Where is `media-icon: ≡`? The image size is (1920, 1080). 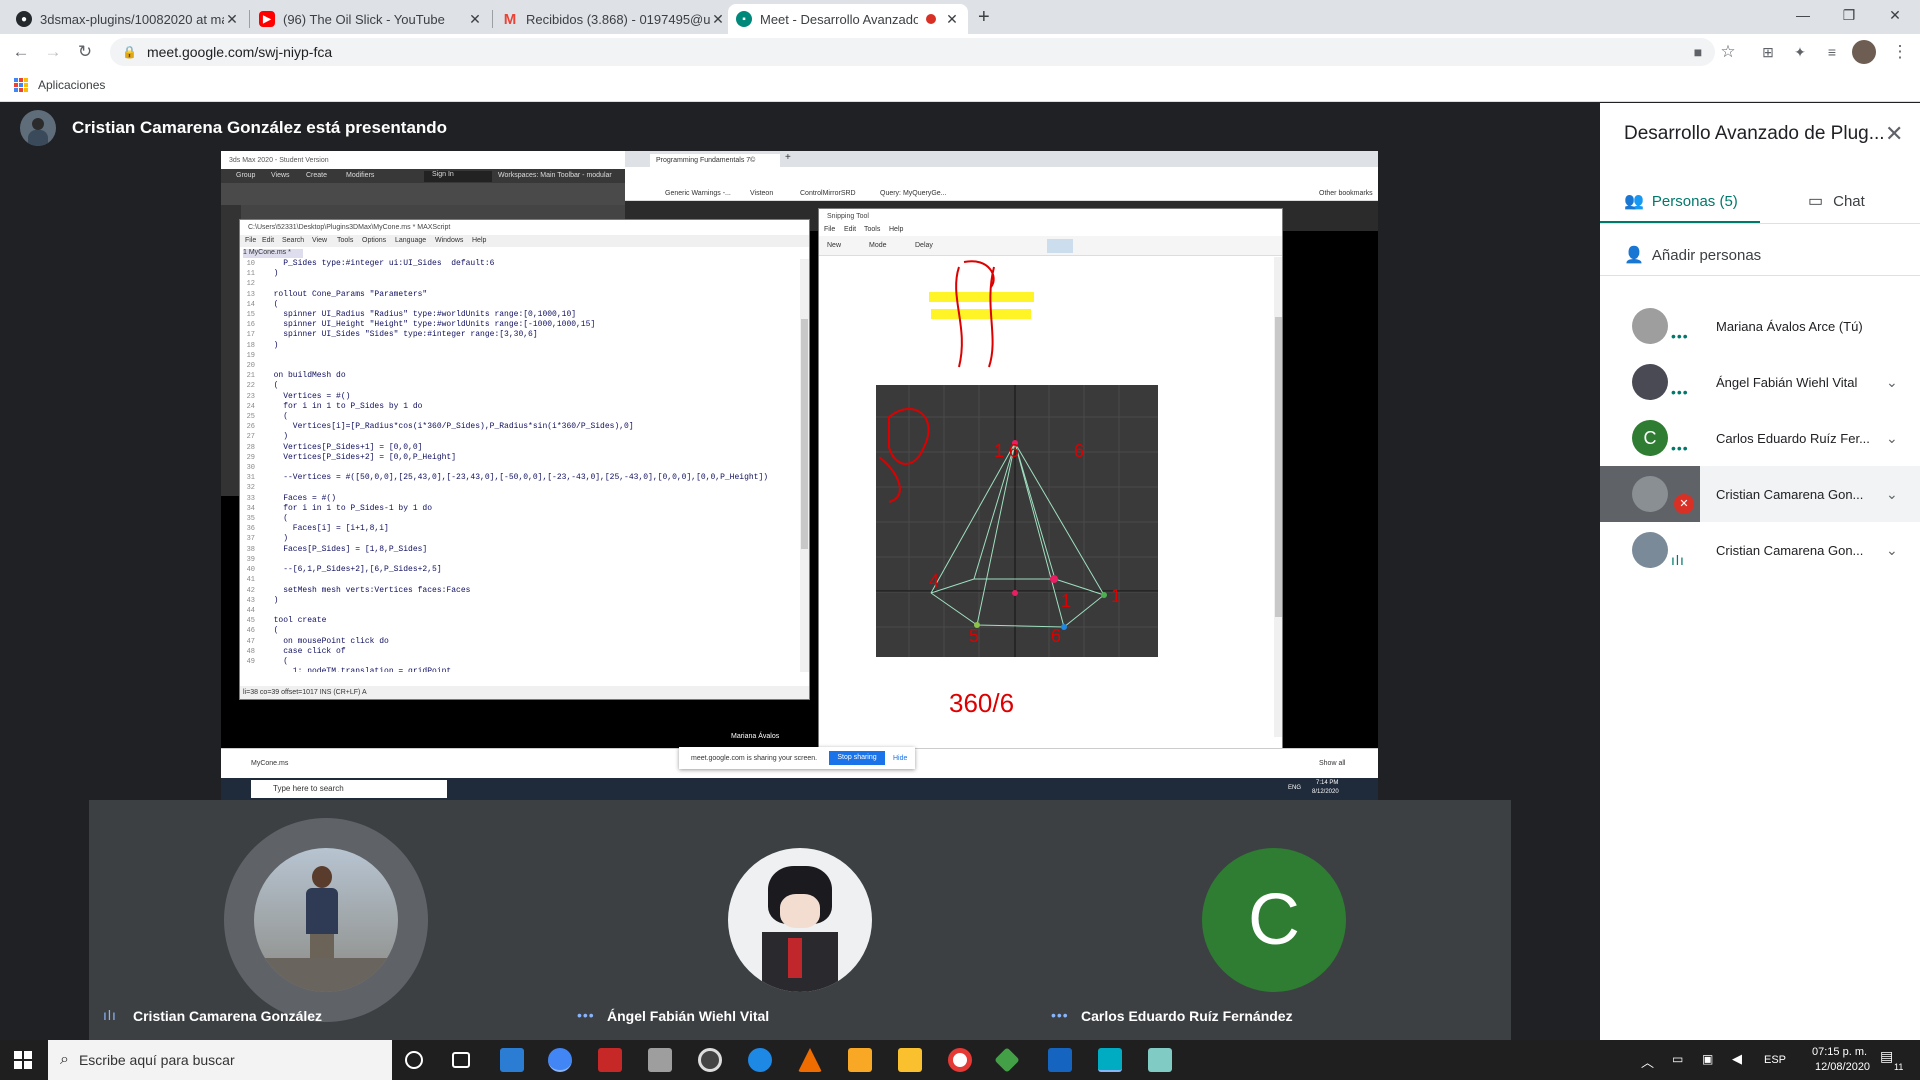
media-icon: ≡ is located at coordinates (1832, 52).